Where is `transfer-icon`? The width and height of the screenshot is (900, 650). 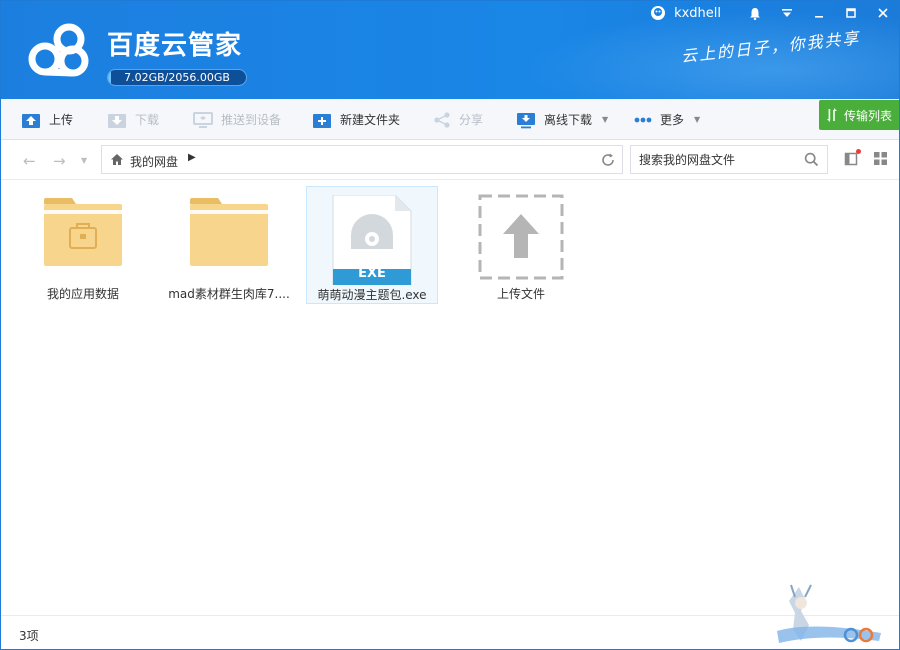
transfer-icon is located at coordinates (831, 115).